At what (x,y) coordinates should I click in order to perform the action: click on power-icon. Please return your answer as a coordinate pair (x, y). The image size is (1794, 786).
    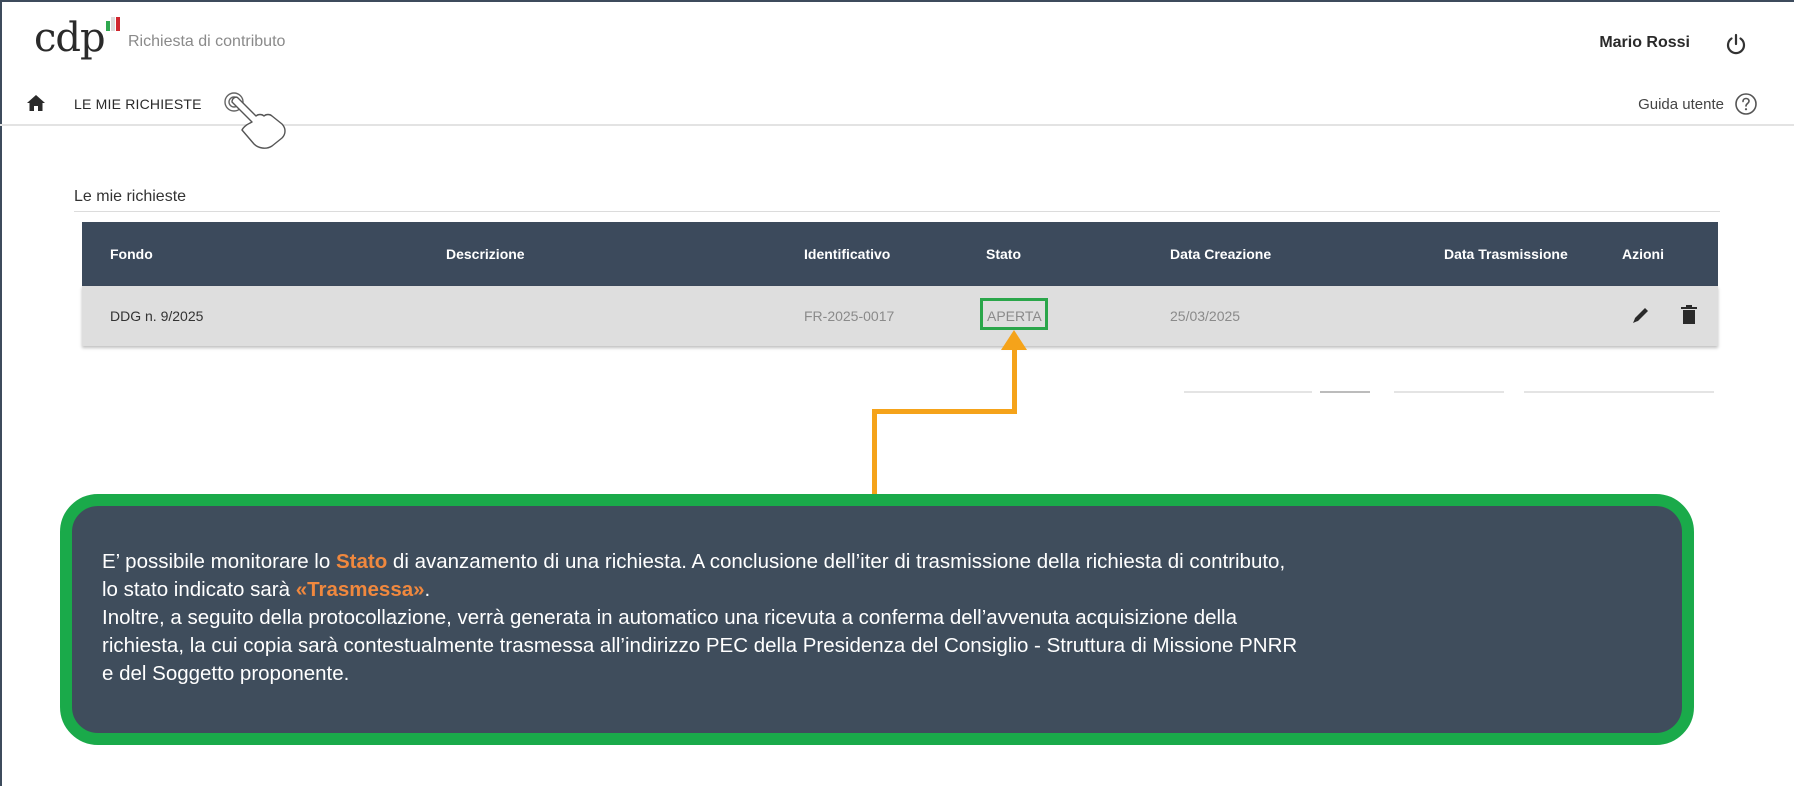
    Looking at the image, I should click on (1736, 44).